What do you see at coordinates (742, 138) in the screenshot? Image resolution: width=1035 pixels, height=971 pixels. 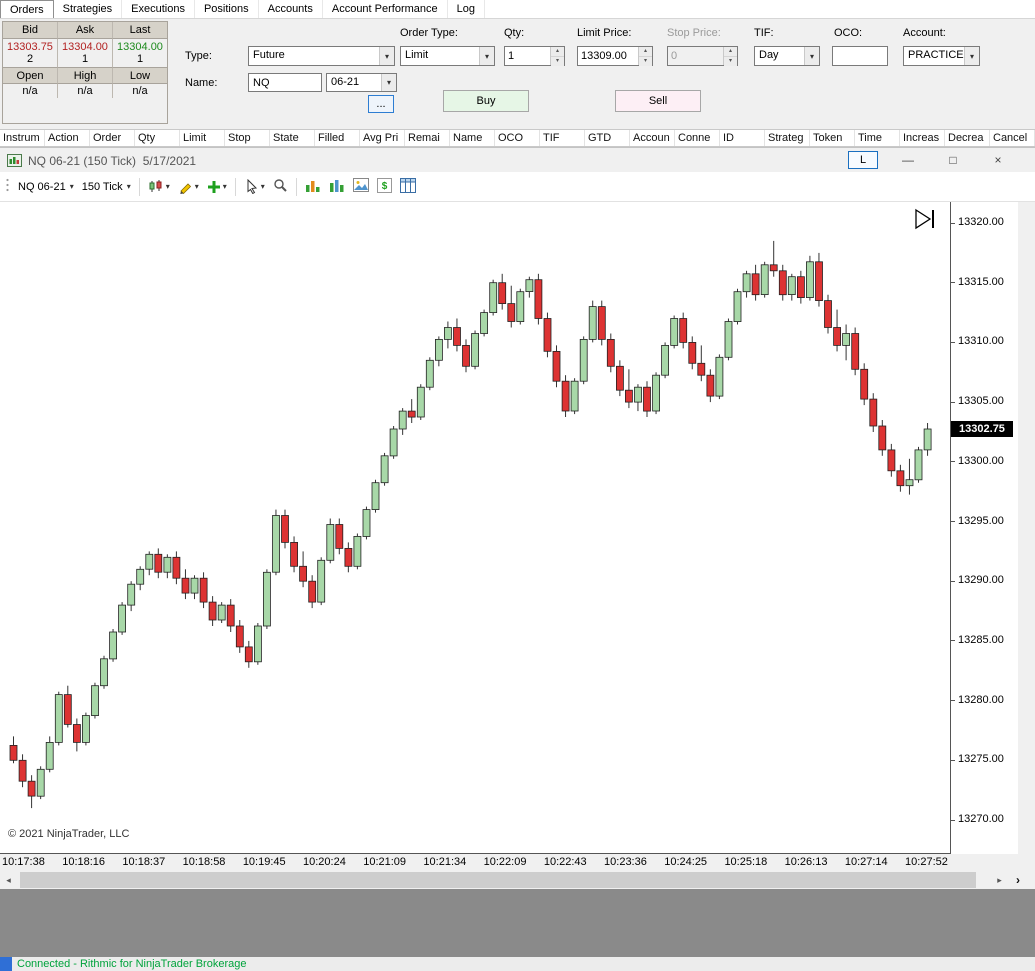 I see `grid-column-id: ID` at bounding box center [742, 138].